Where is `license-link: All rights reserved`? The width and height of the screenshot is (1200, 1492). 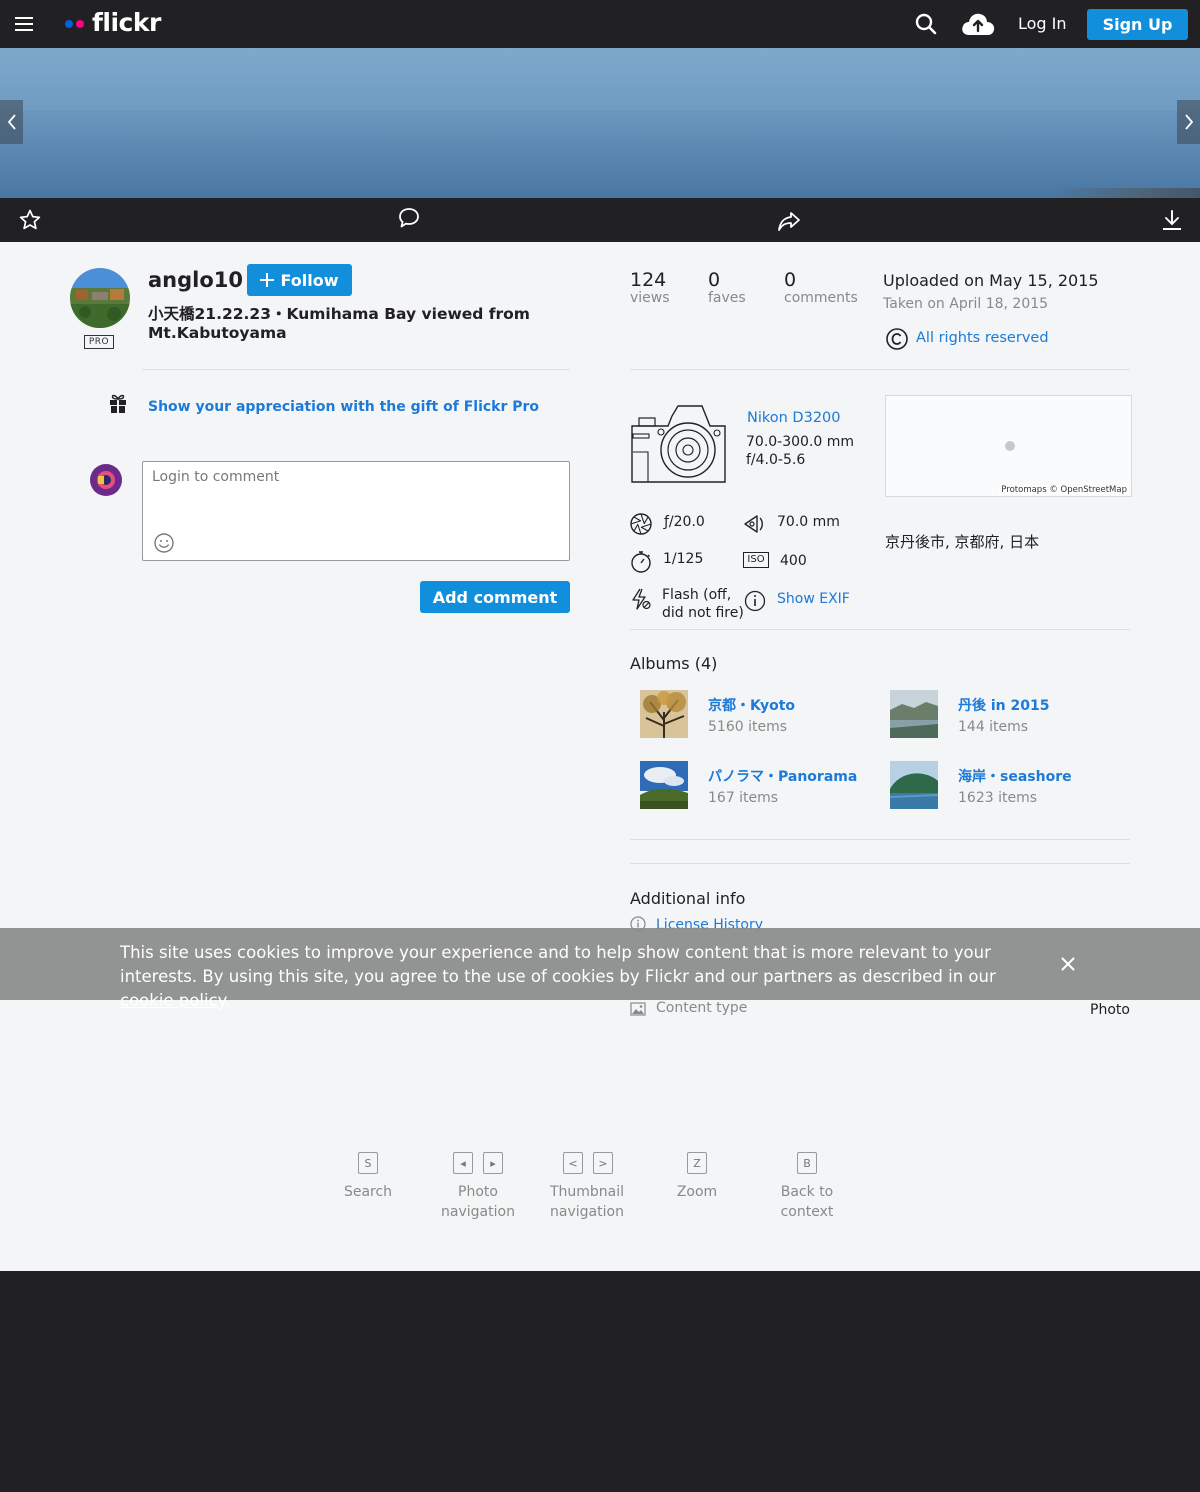 license-link: All rights reserved is located at coordinates (982, 338).